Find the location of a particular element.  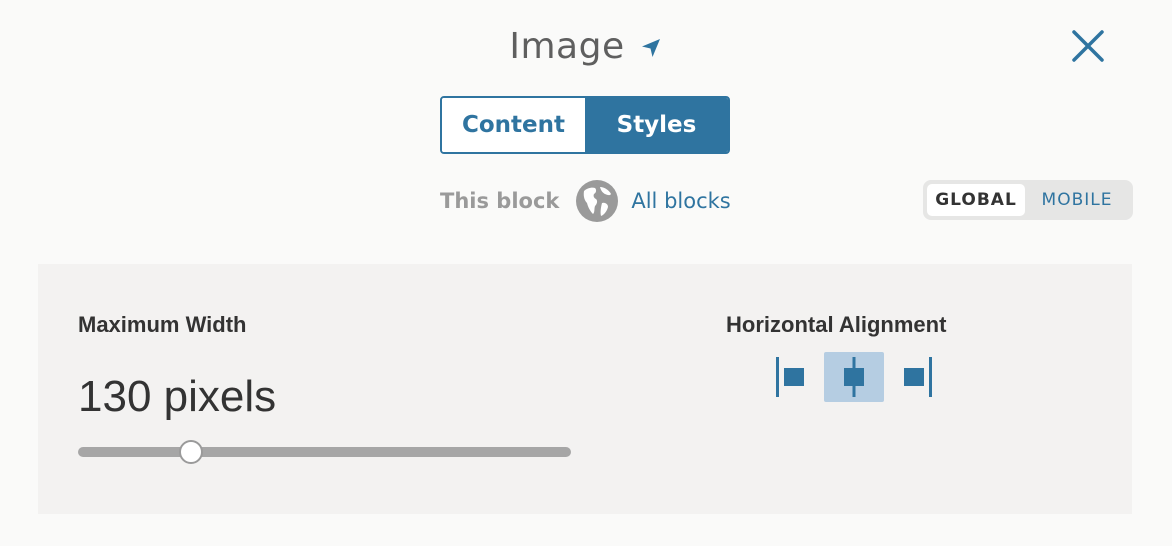

scope-selector: This block All blocks is located at coordinates (585, 201).